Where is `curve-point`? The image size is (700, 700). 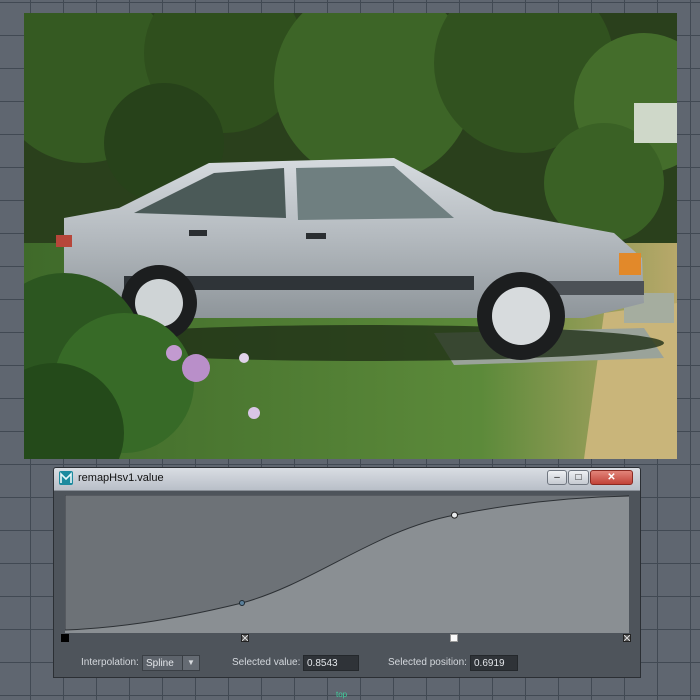 curve-point is located at coordinates (242, 603).